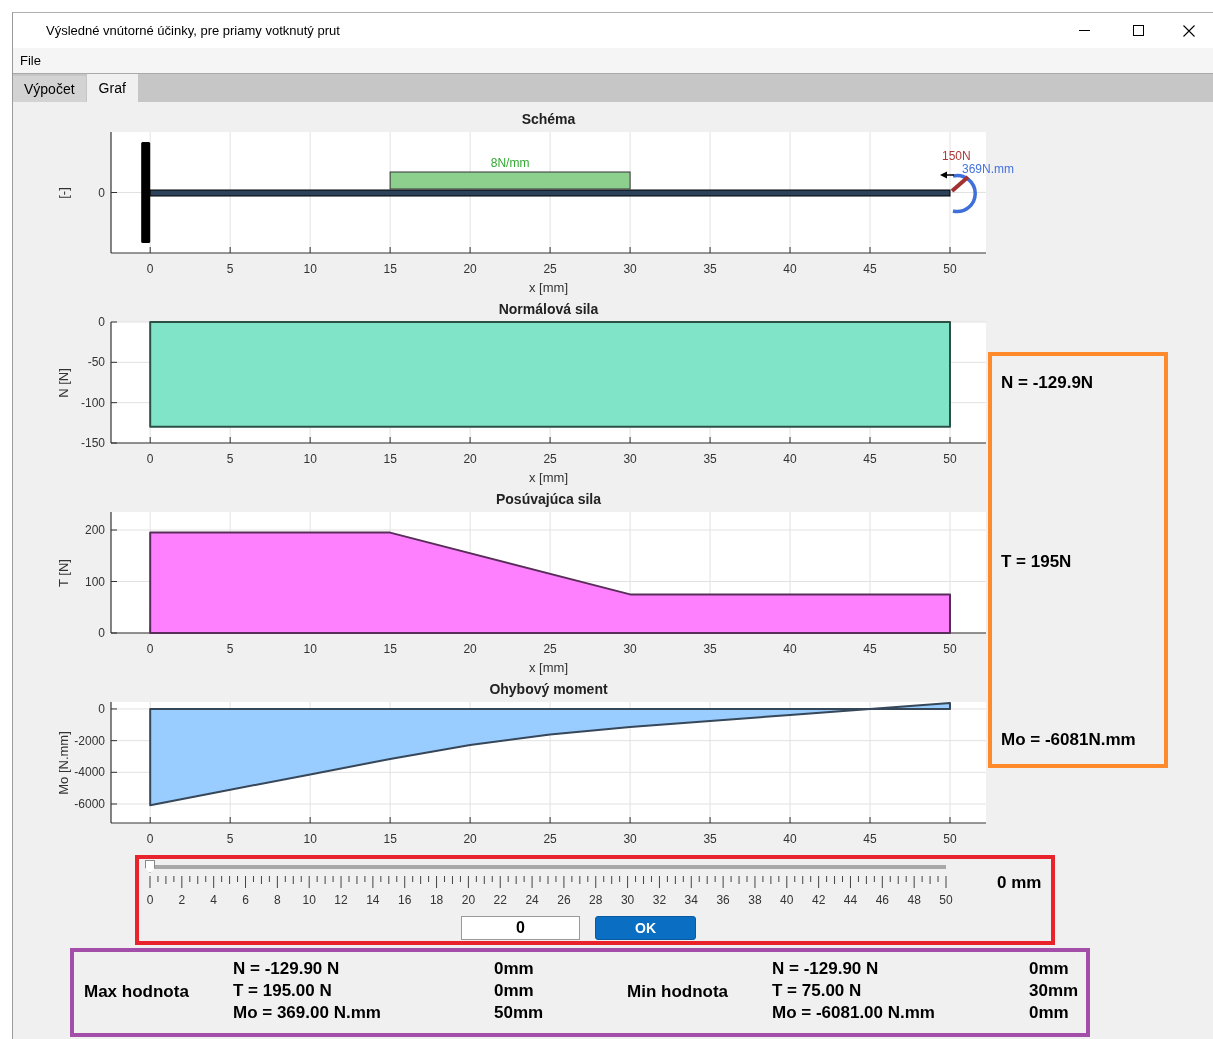 This screenshot has width=1213, height=1039. What do you see at coordinates (150, 900) in the screenshot?
I see `scale-label: 0` at bounding box center [150, 900].